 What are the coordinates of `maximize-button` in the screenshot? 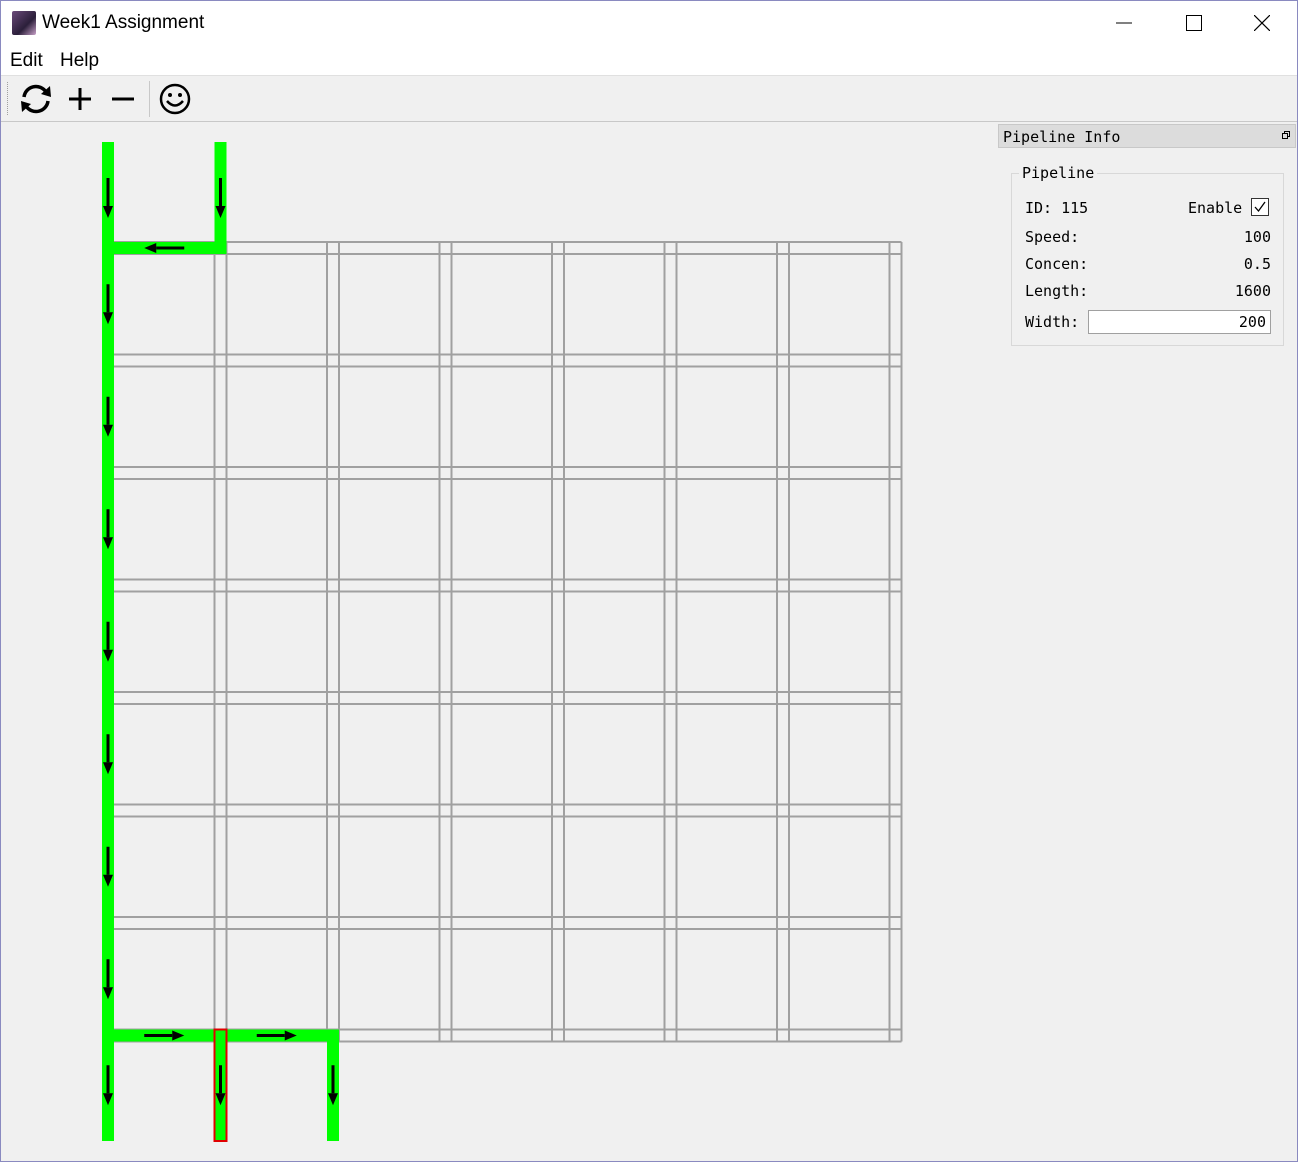 It's located at (1194, 23).